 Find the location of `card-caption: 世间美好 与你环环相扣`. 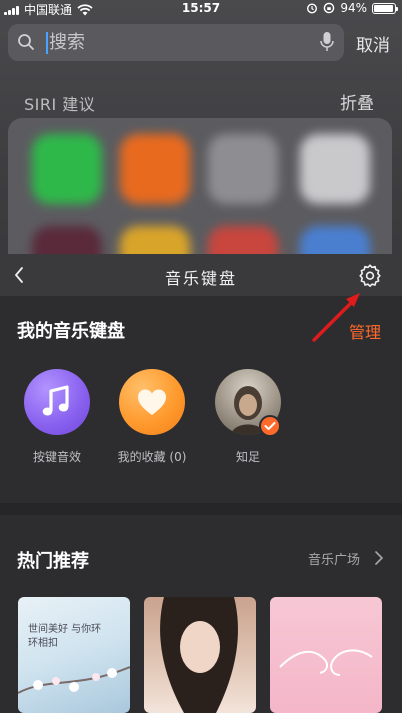

card-caption: 世间美好 与你环环相扣 is located at coordinates (65, 636).